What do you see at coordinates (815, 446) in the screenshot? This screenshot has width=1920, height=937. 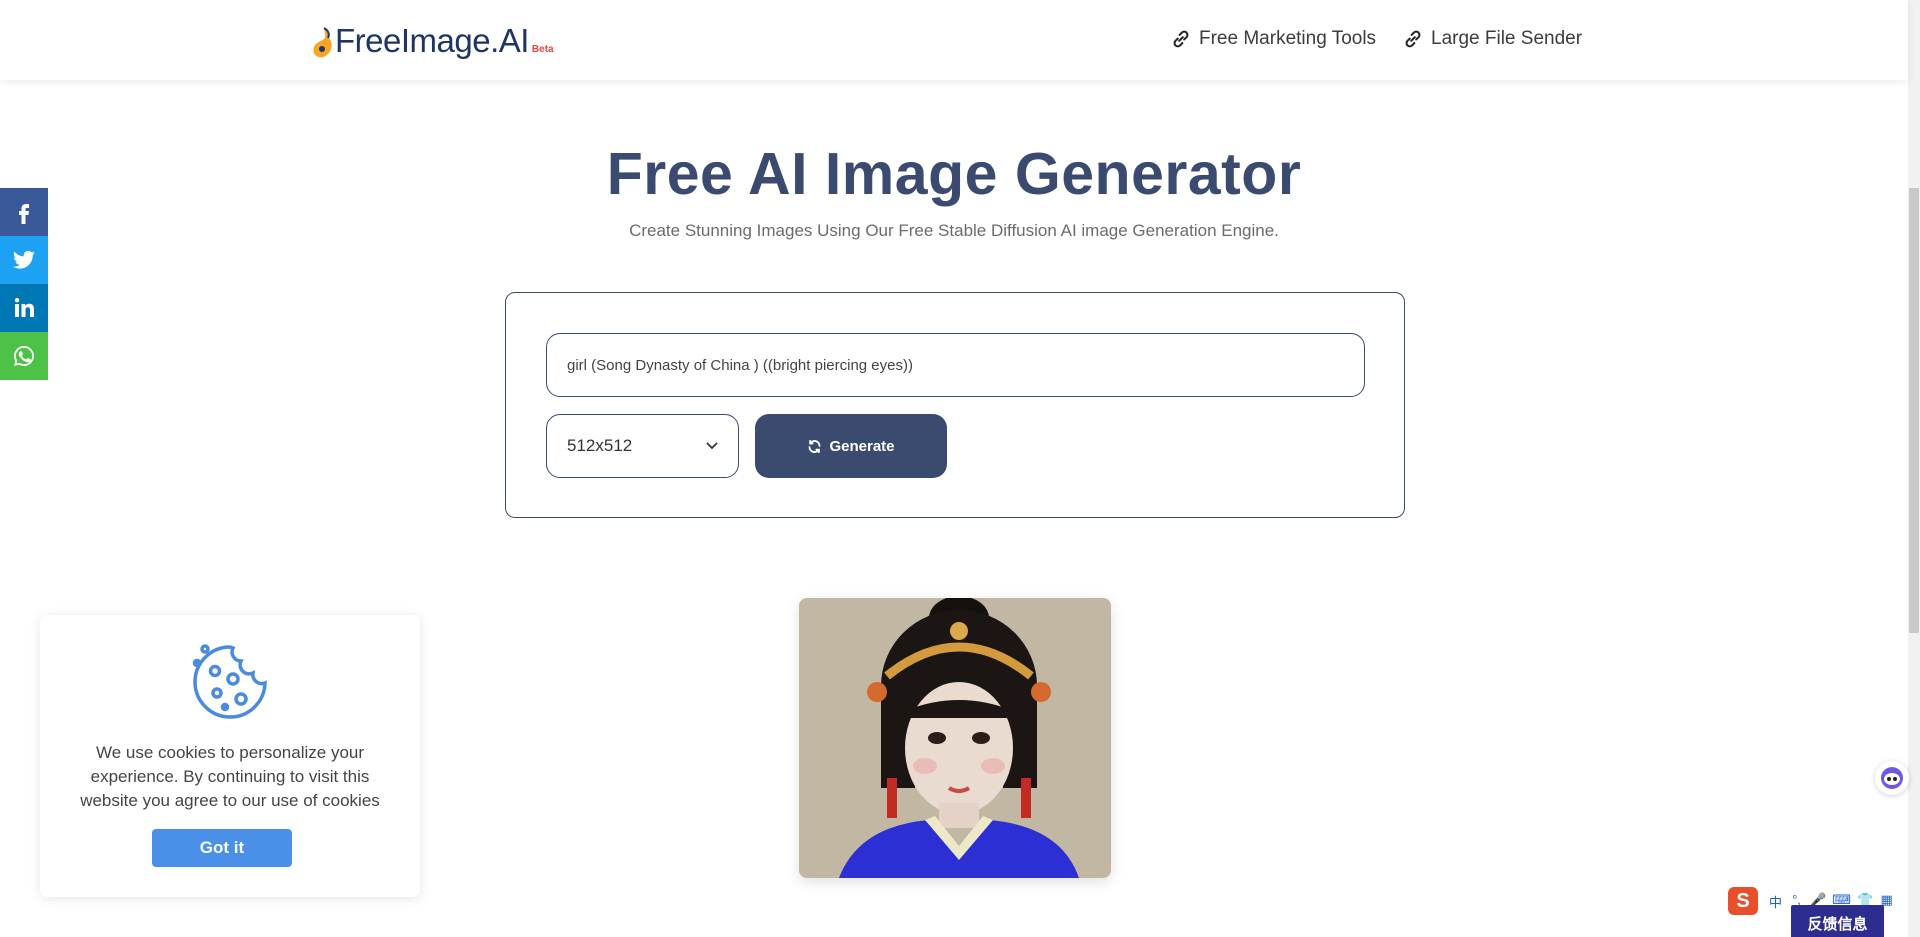 I see `refresh-icon` at bounding box center [815, 446].